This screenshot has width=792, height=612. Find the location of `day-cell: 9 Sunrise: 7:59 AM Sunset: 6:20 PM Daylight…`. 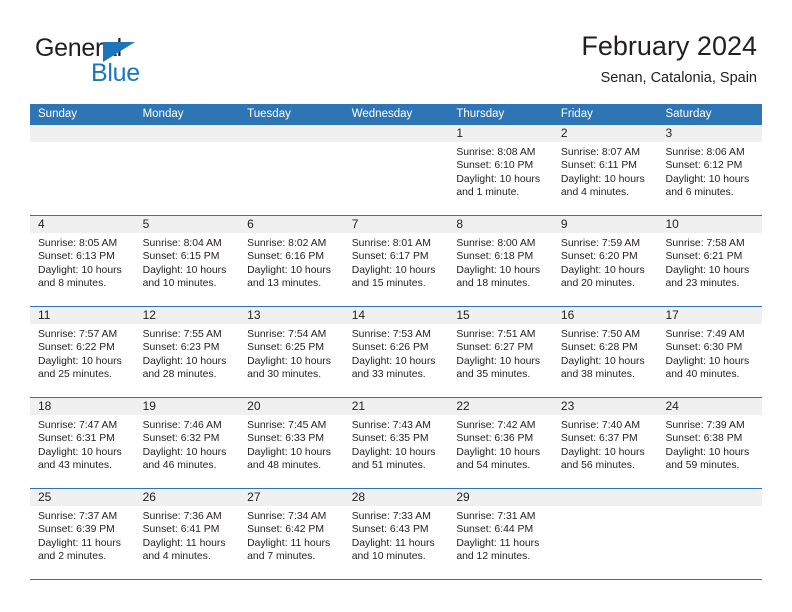

day-cell: 9 Sunrise: 7:59 AM Sunset: 6:20 PM Daylight… is located at coordinates (605, 261).